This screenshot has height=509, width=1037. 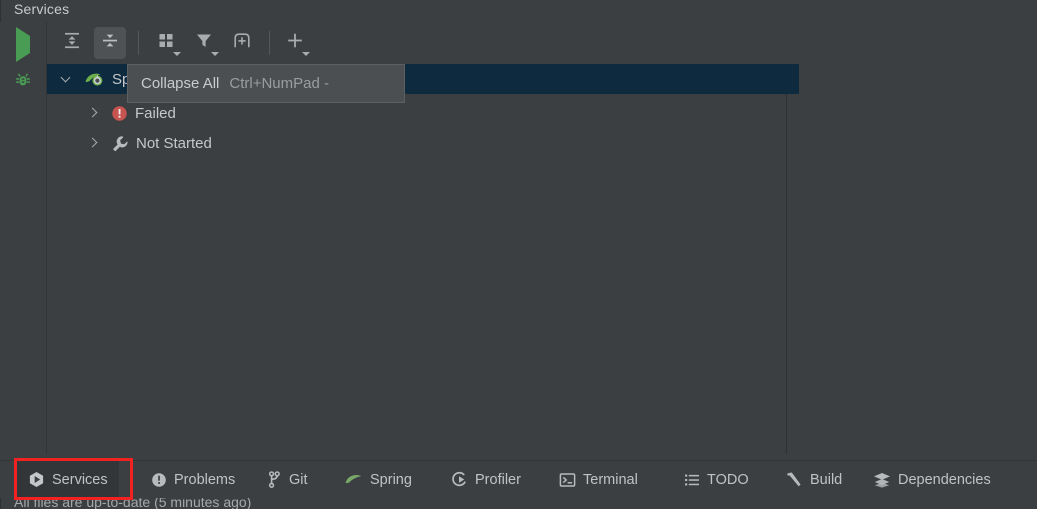 I want to click on services-header: Services, so click(x=518, y=11).